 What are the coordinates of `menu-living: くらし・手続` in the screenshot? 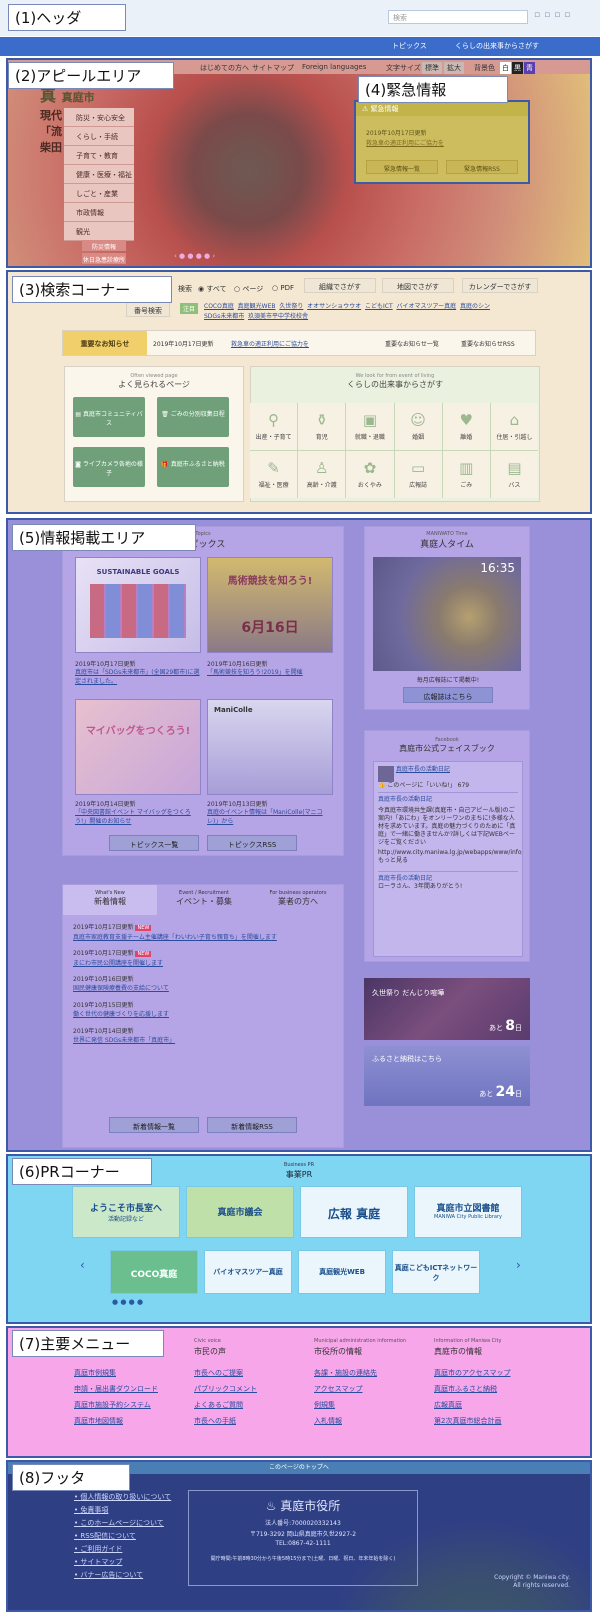 It's located at (99, 136).